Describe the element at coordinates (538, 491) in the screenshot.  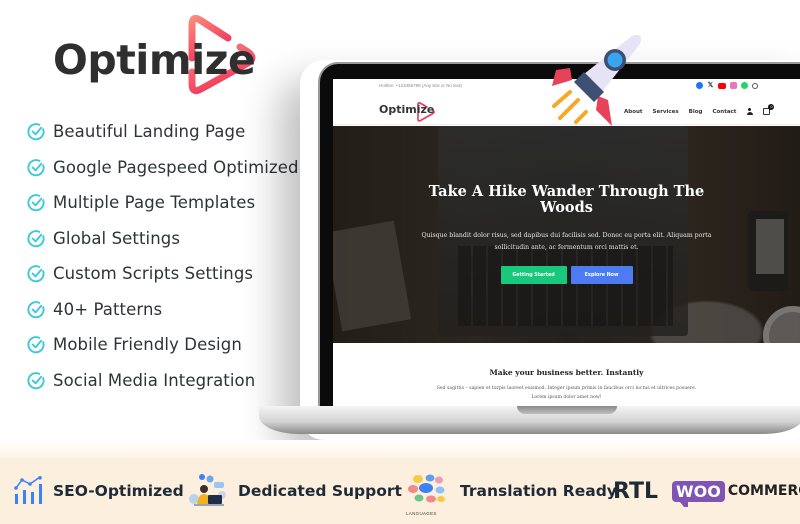
I see `translation-label: Translation Ready` at that location.